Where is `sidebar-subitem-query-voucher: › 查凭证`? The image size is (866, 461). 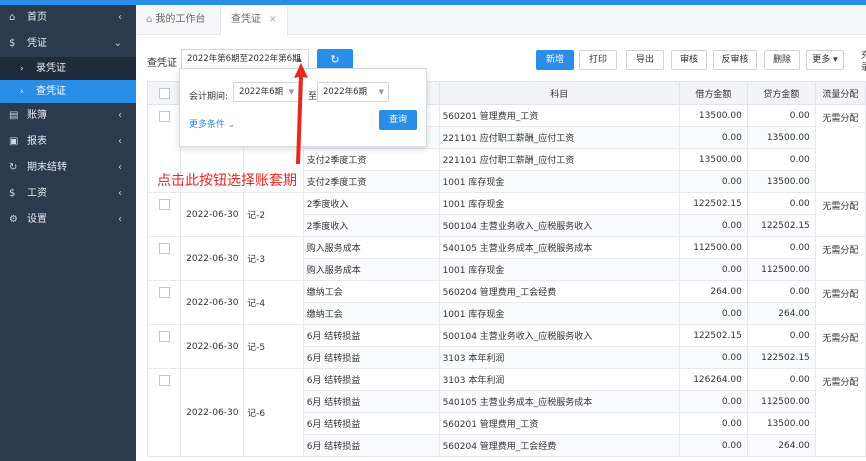
sidebar-subitem-query-voucher: › 查凭证 is located at coordinates (68, 91).